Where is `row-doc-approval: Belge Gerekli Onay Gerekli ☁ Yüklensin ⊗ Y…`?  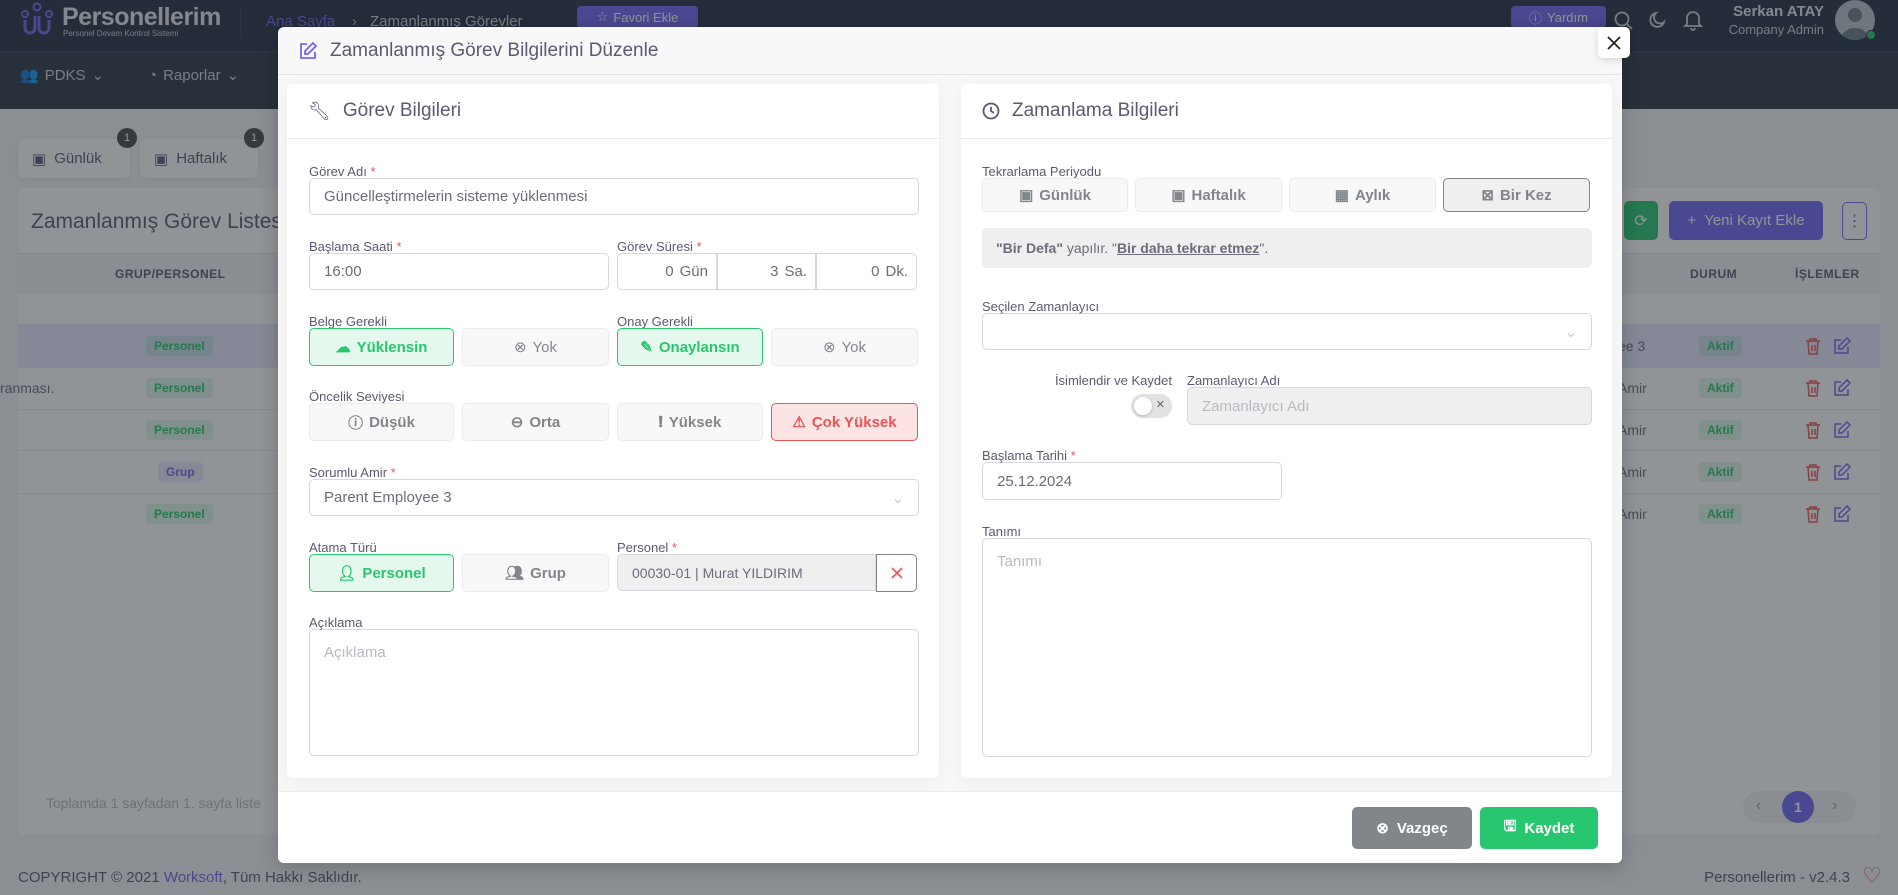 row-doc-approval: Belge Gerekli Onay Gerekli ☁ Yüklensin ⊗ Y… is located at coordinates (614, 340).